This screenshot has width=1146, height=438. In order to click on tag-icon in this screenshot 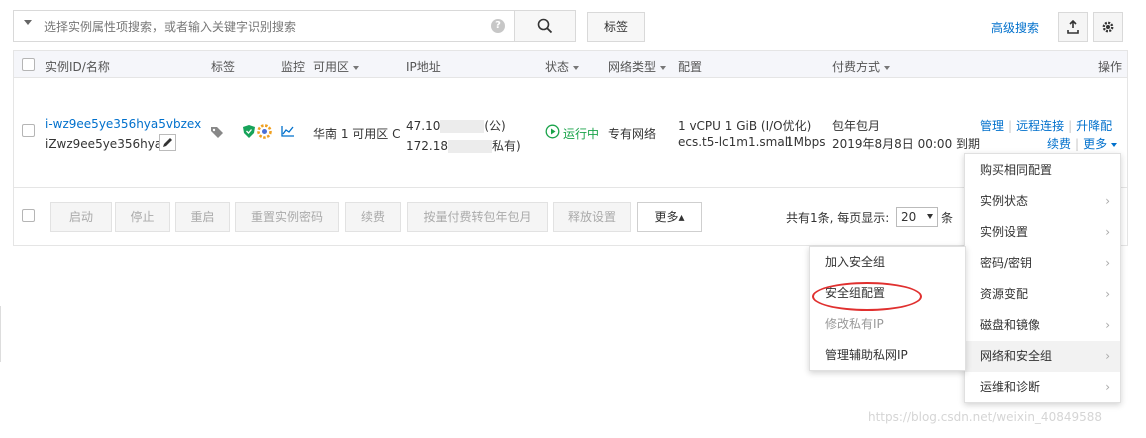, I will do `click(218, 132)`.